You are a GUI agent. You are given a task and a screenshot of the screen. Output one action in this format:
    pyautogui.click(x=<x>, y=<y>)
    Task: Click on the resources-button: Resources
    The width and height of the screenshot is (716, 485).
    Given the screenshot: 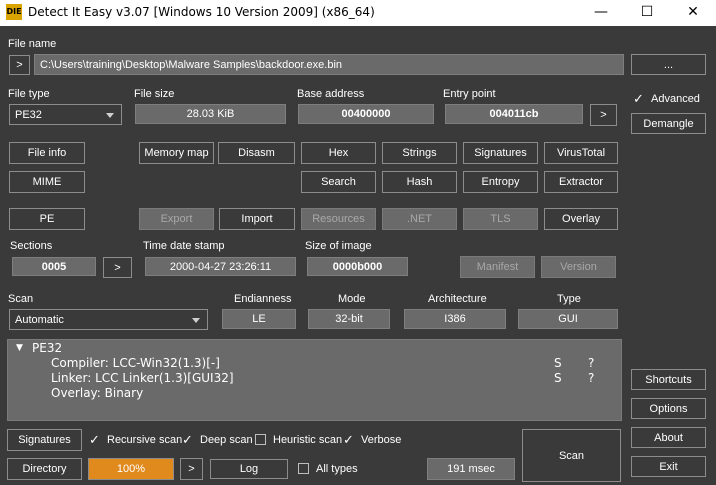 What is the action you would take?
    pyautogui.click(x=338, y=219)
    